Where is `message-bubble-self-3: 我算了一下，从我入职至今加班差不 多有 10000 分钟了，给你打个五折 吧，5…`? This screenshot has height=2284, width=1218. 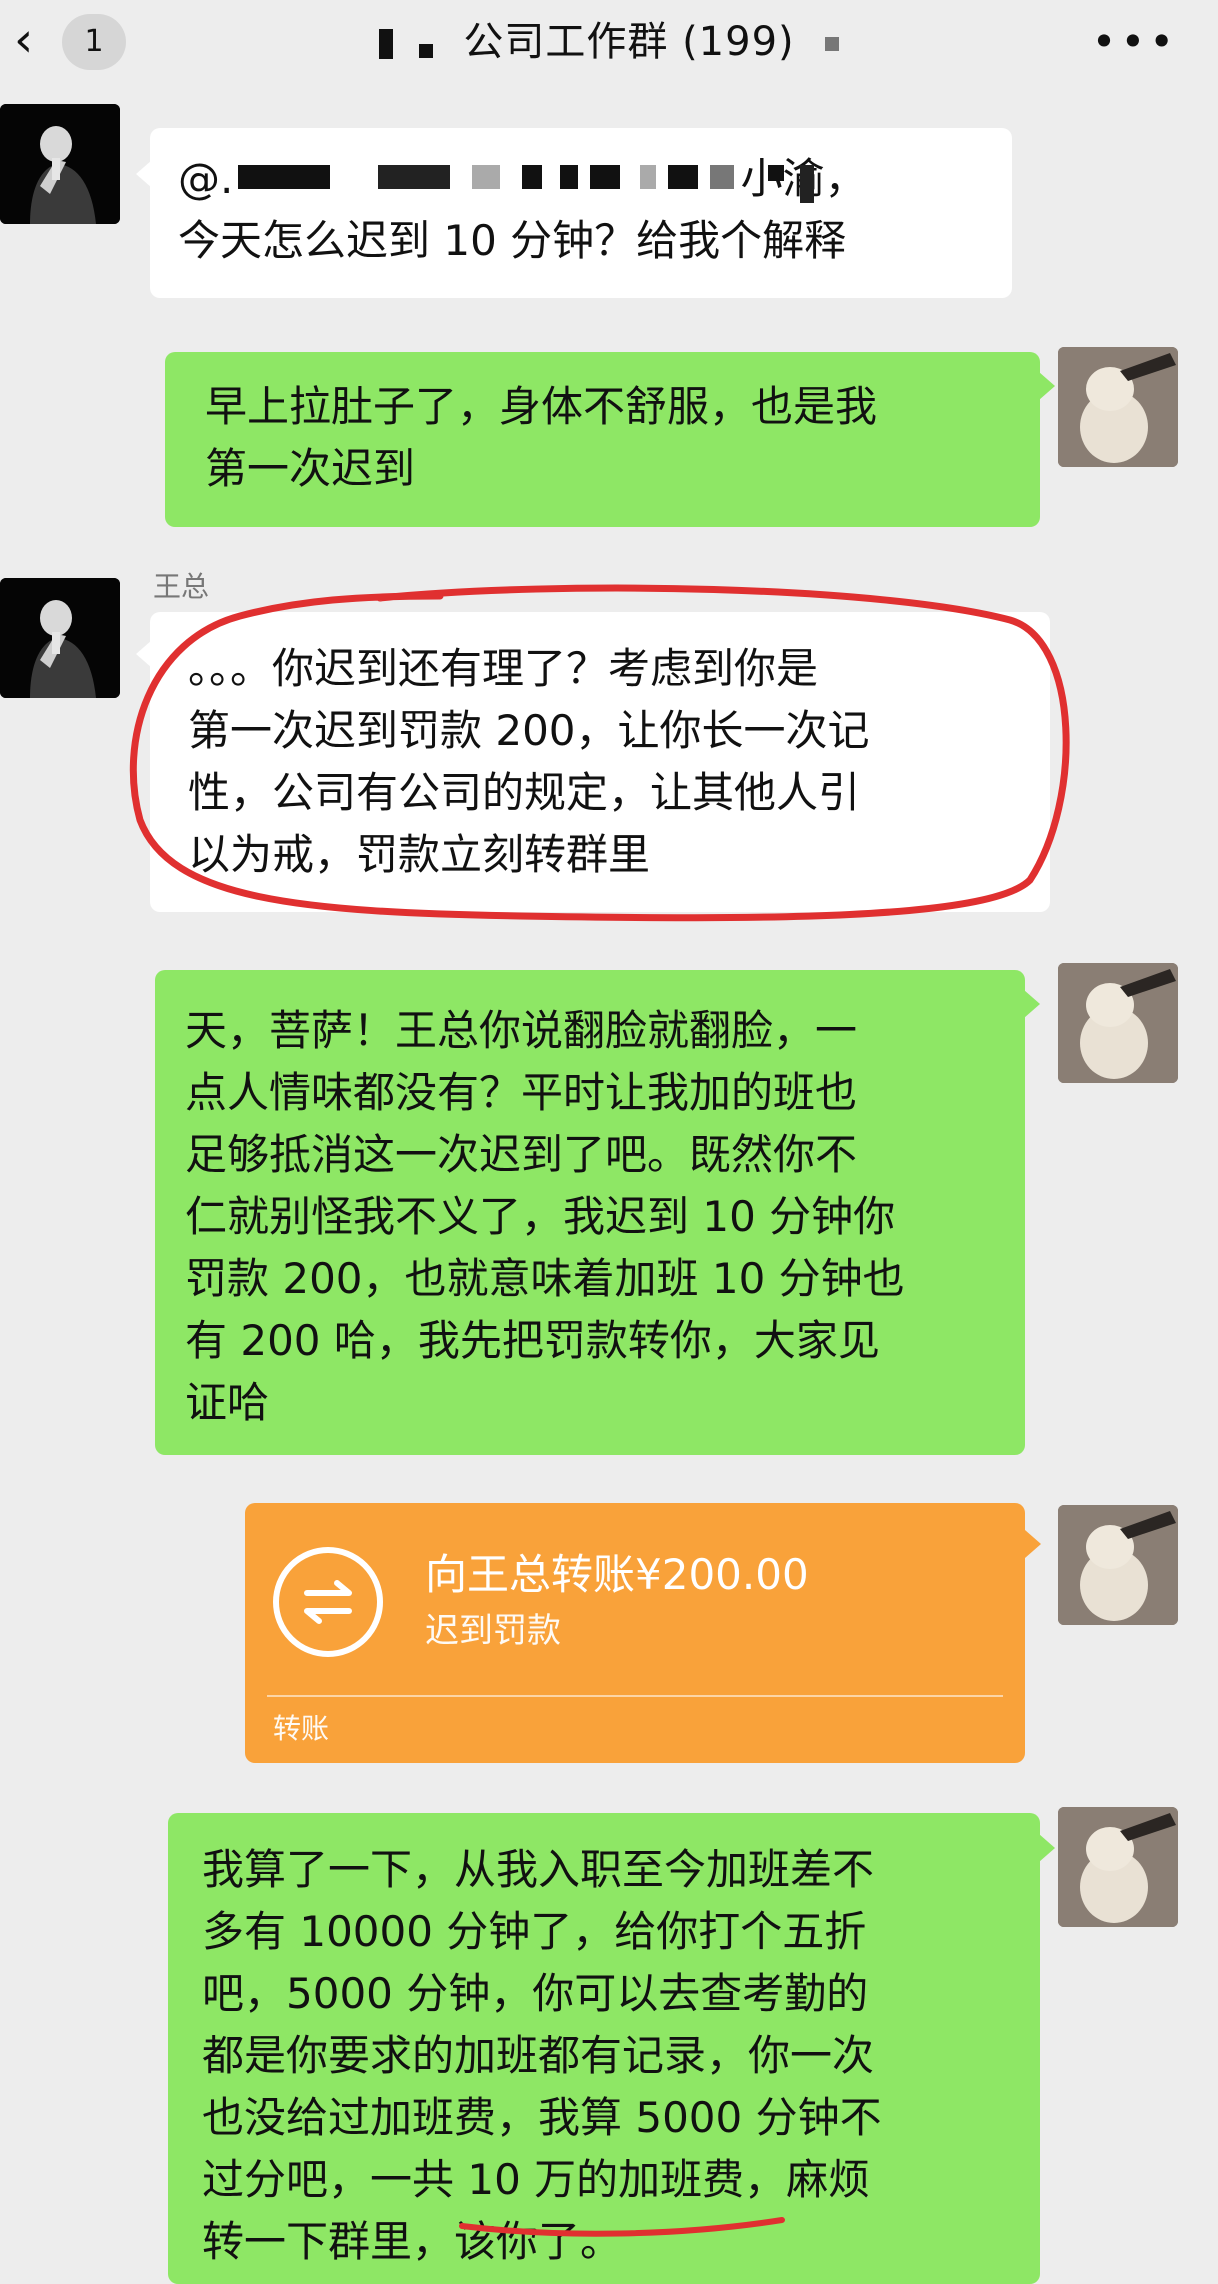
message-bubble-self-3: 我算了一下，从我入职至今加班差不 多有 10000 分钟了，给你打个五折 吧，5… is located at coordinates (604, 2048).